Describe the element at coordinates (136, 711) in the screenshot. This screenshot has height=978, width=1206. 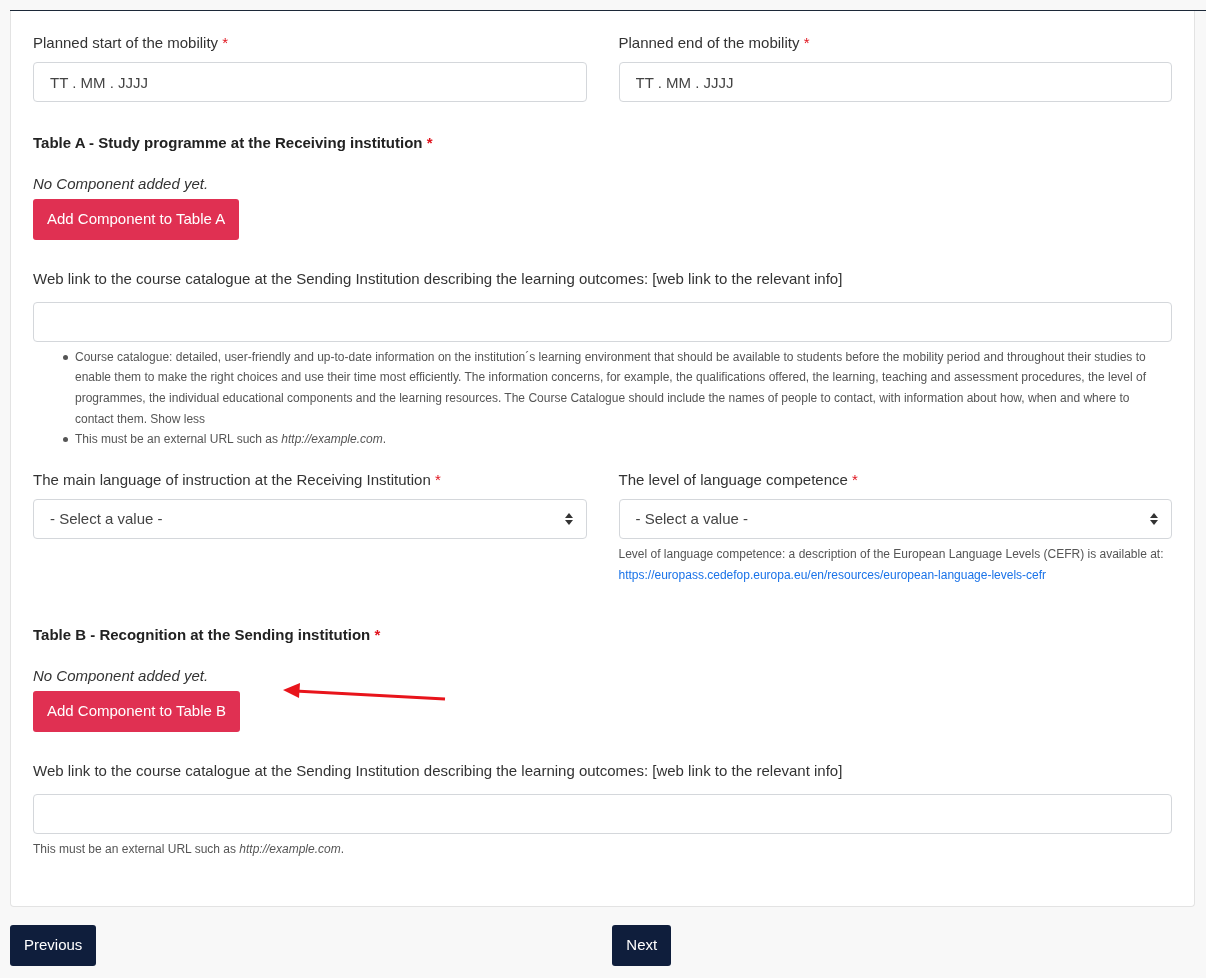
I see `add-component-button: Add Component to Table B` at that location.